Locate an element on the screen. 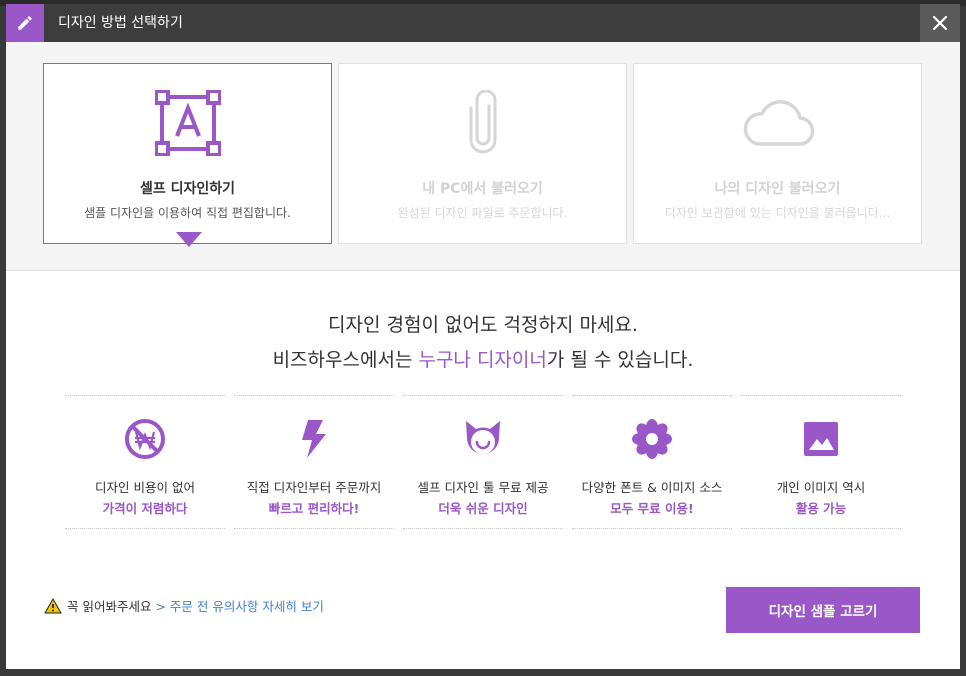  card-title: 나의 디자인 불러오기 is located at coordinates (777, 189).